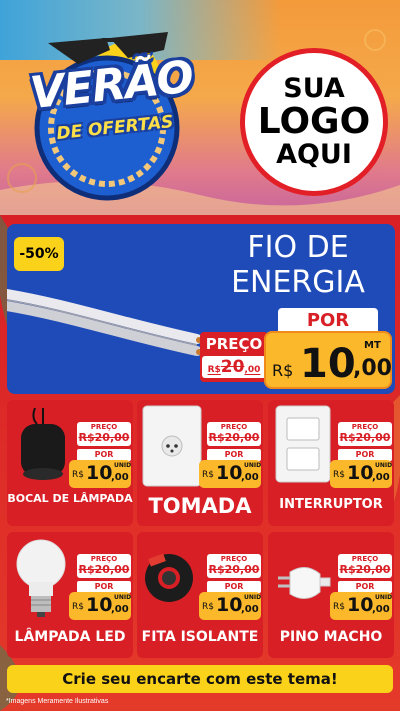 Image resolution: width=400 pixels, height=711 pixels. Describe the element at coordinates (172, 446) in the screenshot. I see `outlet-image` at that location.